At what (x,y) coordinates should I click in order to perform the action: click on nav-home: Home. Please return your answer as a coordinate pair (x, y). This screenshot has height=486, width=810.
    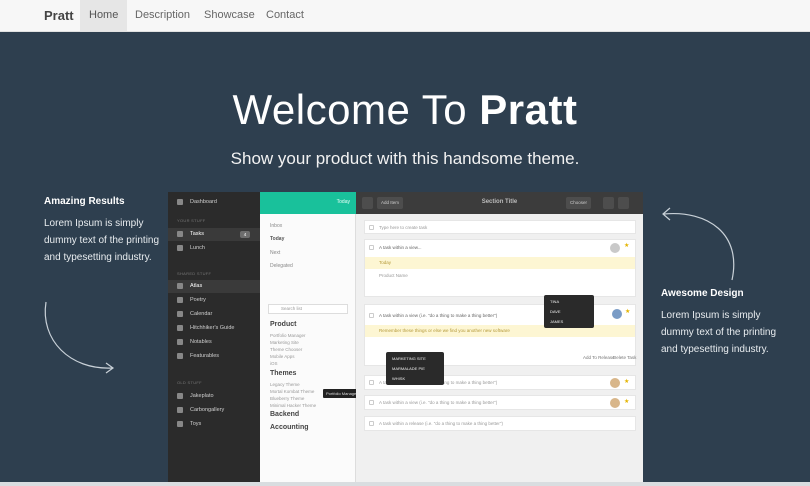
    Looking at the image, I should click on (104, 15).